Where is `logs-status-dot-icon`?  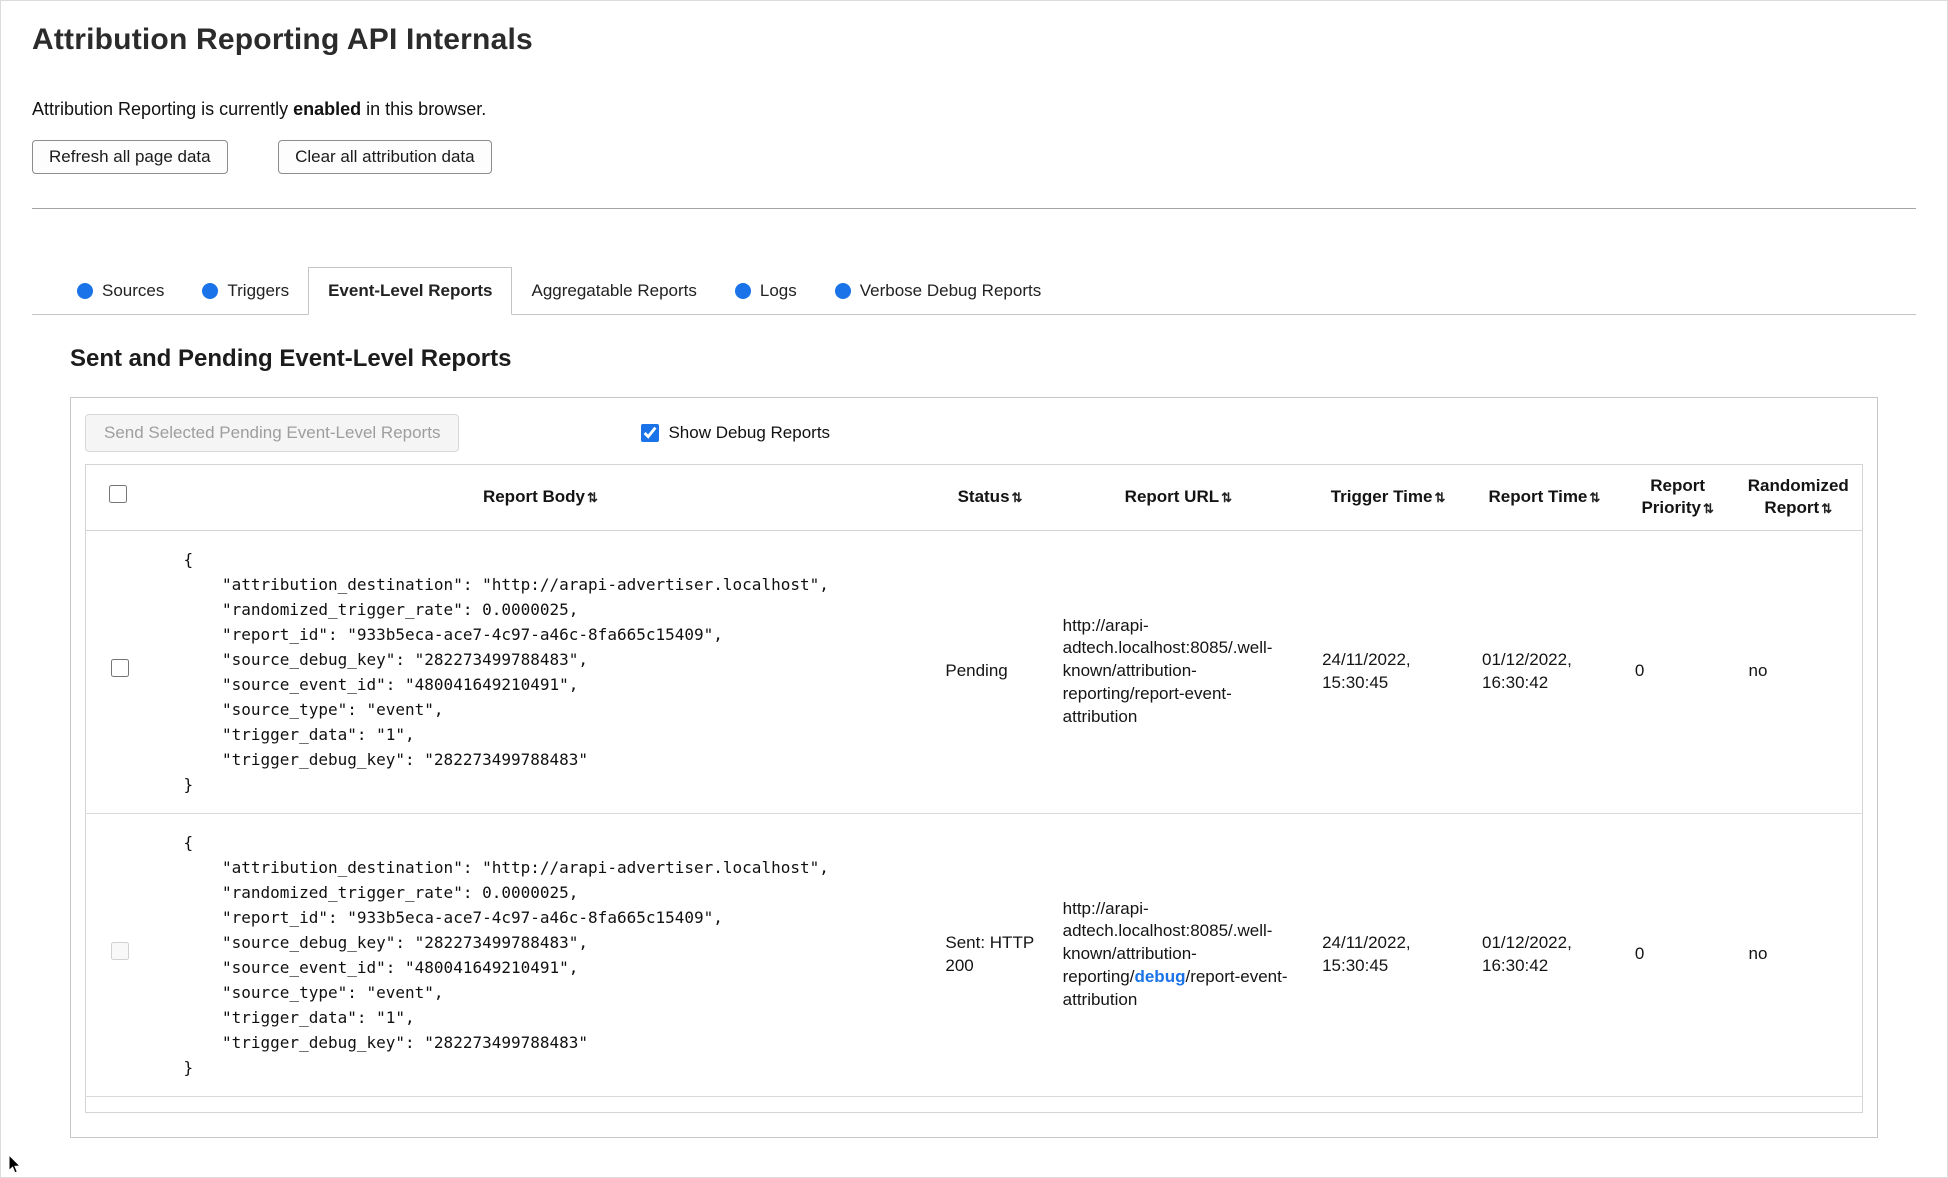 logs-status-dot-icon is located at coordinates (742, 290).